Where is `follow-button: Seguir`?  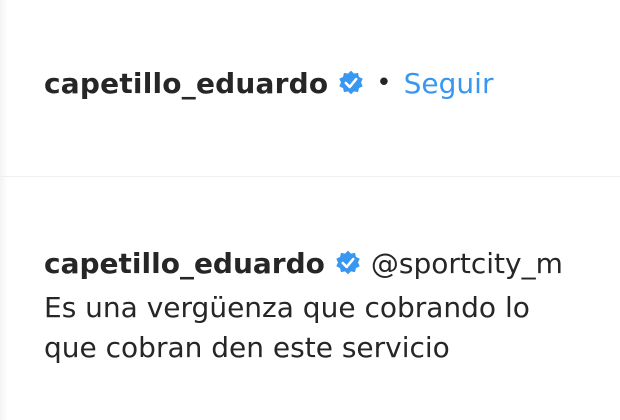
follow-button: Seguir is located at coordinates (449, 83).